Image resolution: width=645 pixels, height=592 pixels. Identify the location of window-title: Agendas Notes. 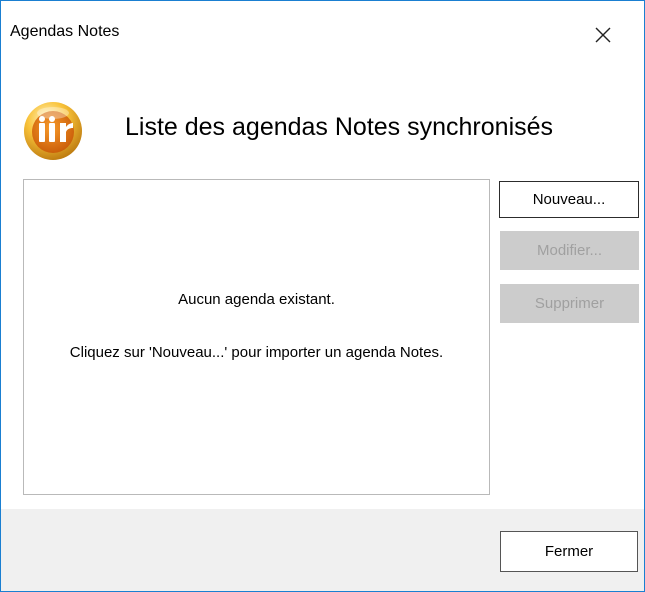
(65, 31).